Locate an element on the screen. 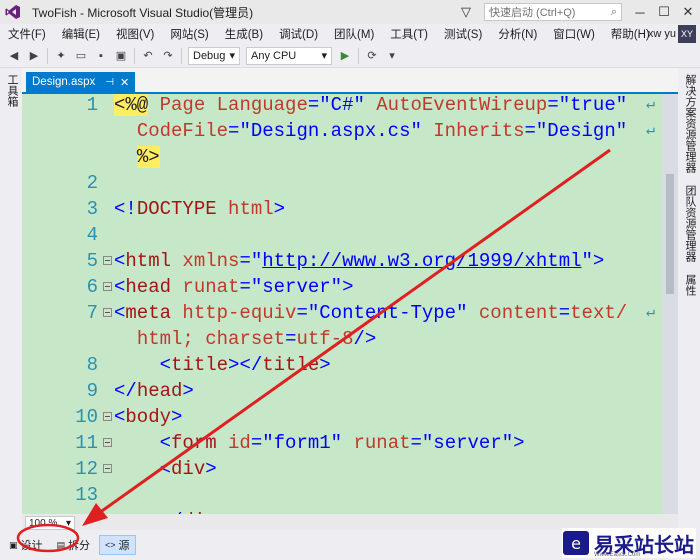  watermark-icon: e is located at coordinates (576, 543).